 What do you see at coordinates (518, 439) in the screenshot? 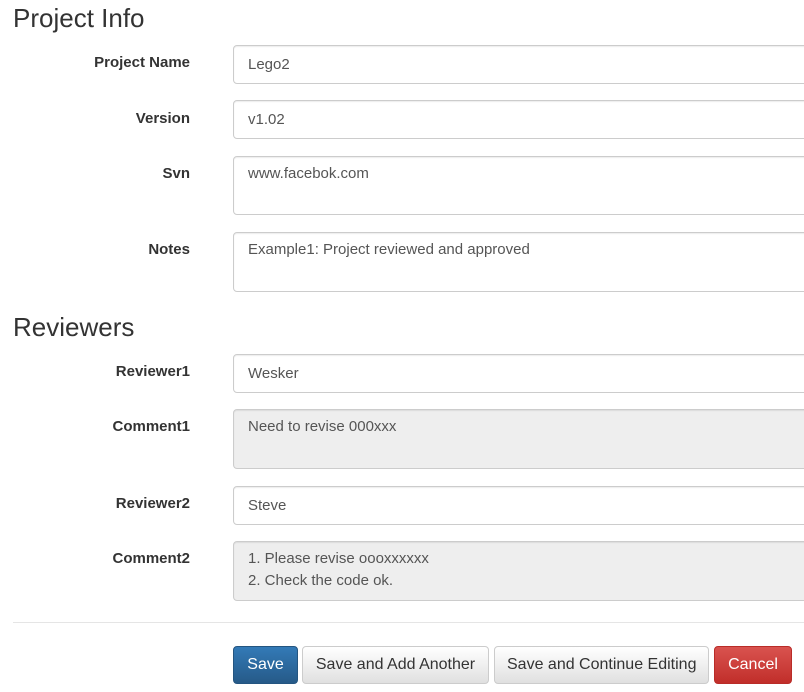
I see `comment1-textarea: Need to revise 000xxx` at bounding box center [518, 439].